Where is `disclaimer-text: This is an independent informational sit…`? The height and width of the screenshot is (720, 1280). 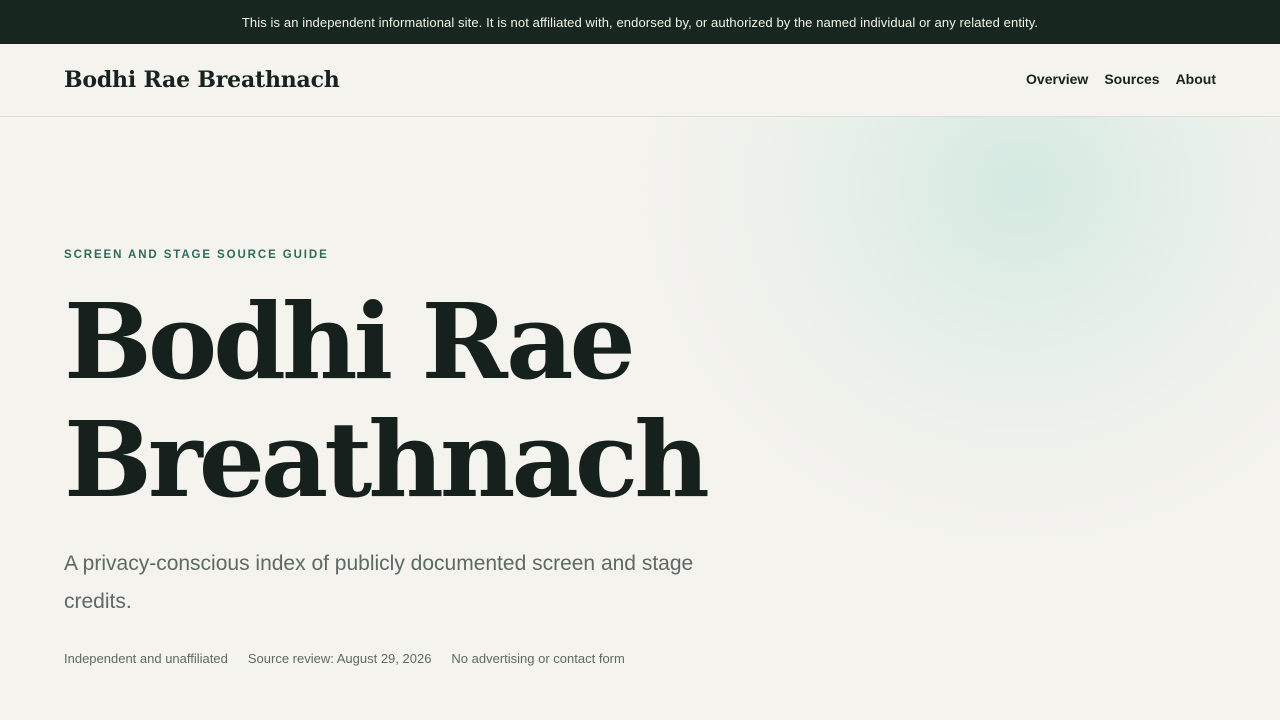
disclaimer-text: This is an independent informational sit… is located at coordinates (640, 22).